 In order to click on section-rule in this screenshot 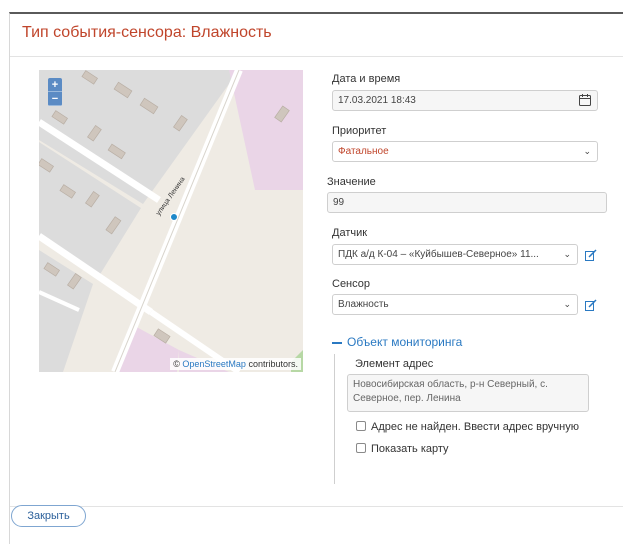, I will do `click(334, 419)`.